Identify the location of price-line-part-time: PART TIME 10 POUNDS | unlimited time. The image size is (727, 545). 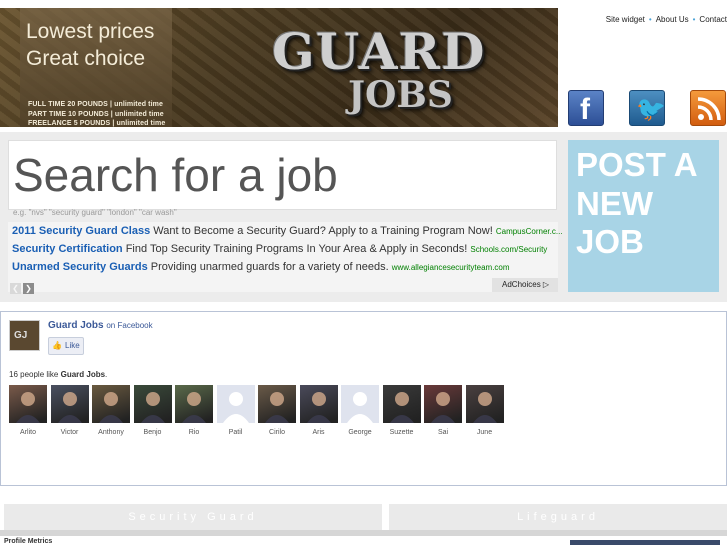
(96, 114).